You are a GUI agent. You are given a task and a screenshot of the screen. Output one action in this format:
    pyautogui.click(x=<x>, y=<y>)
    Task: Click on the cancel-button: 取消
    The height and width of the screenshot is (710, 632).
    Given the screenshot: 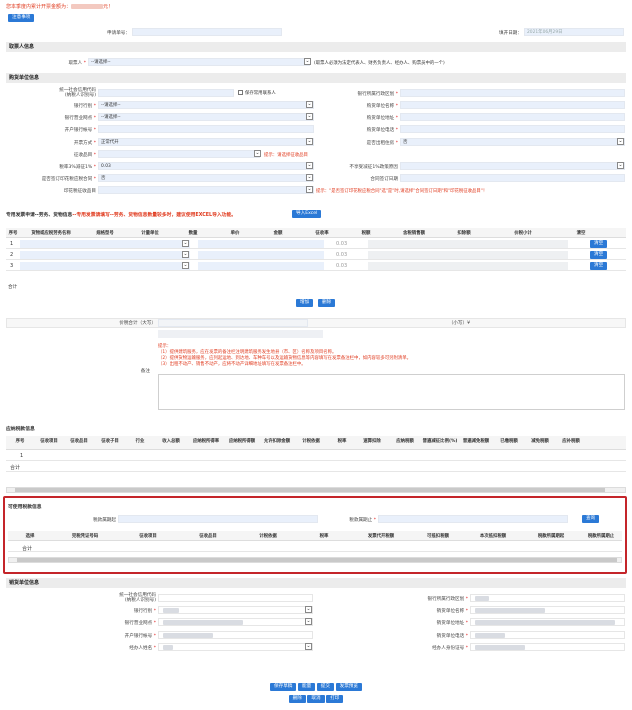 What is the action you would take?
    pyautogui.click(x=316, y=699)
    